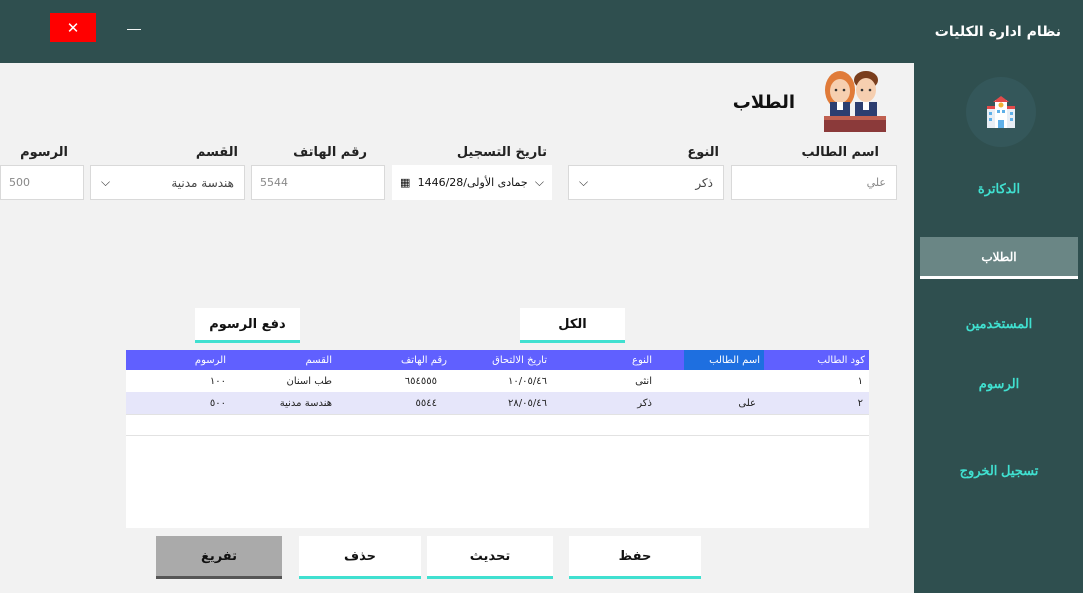 This screenshot has width=1083, height=593. Describe the element at coordinates (497, 381) in the screenshot. I see `table-row: ١ انثى ١٠/٠٥/٤٦ ٦٥٤٥٥٥ طب اسنان ١٠٠` at that location.